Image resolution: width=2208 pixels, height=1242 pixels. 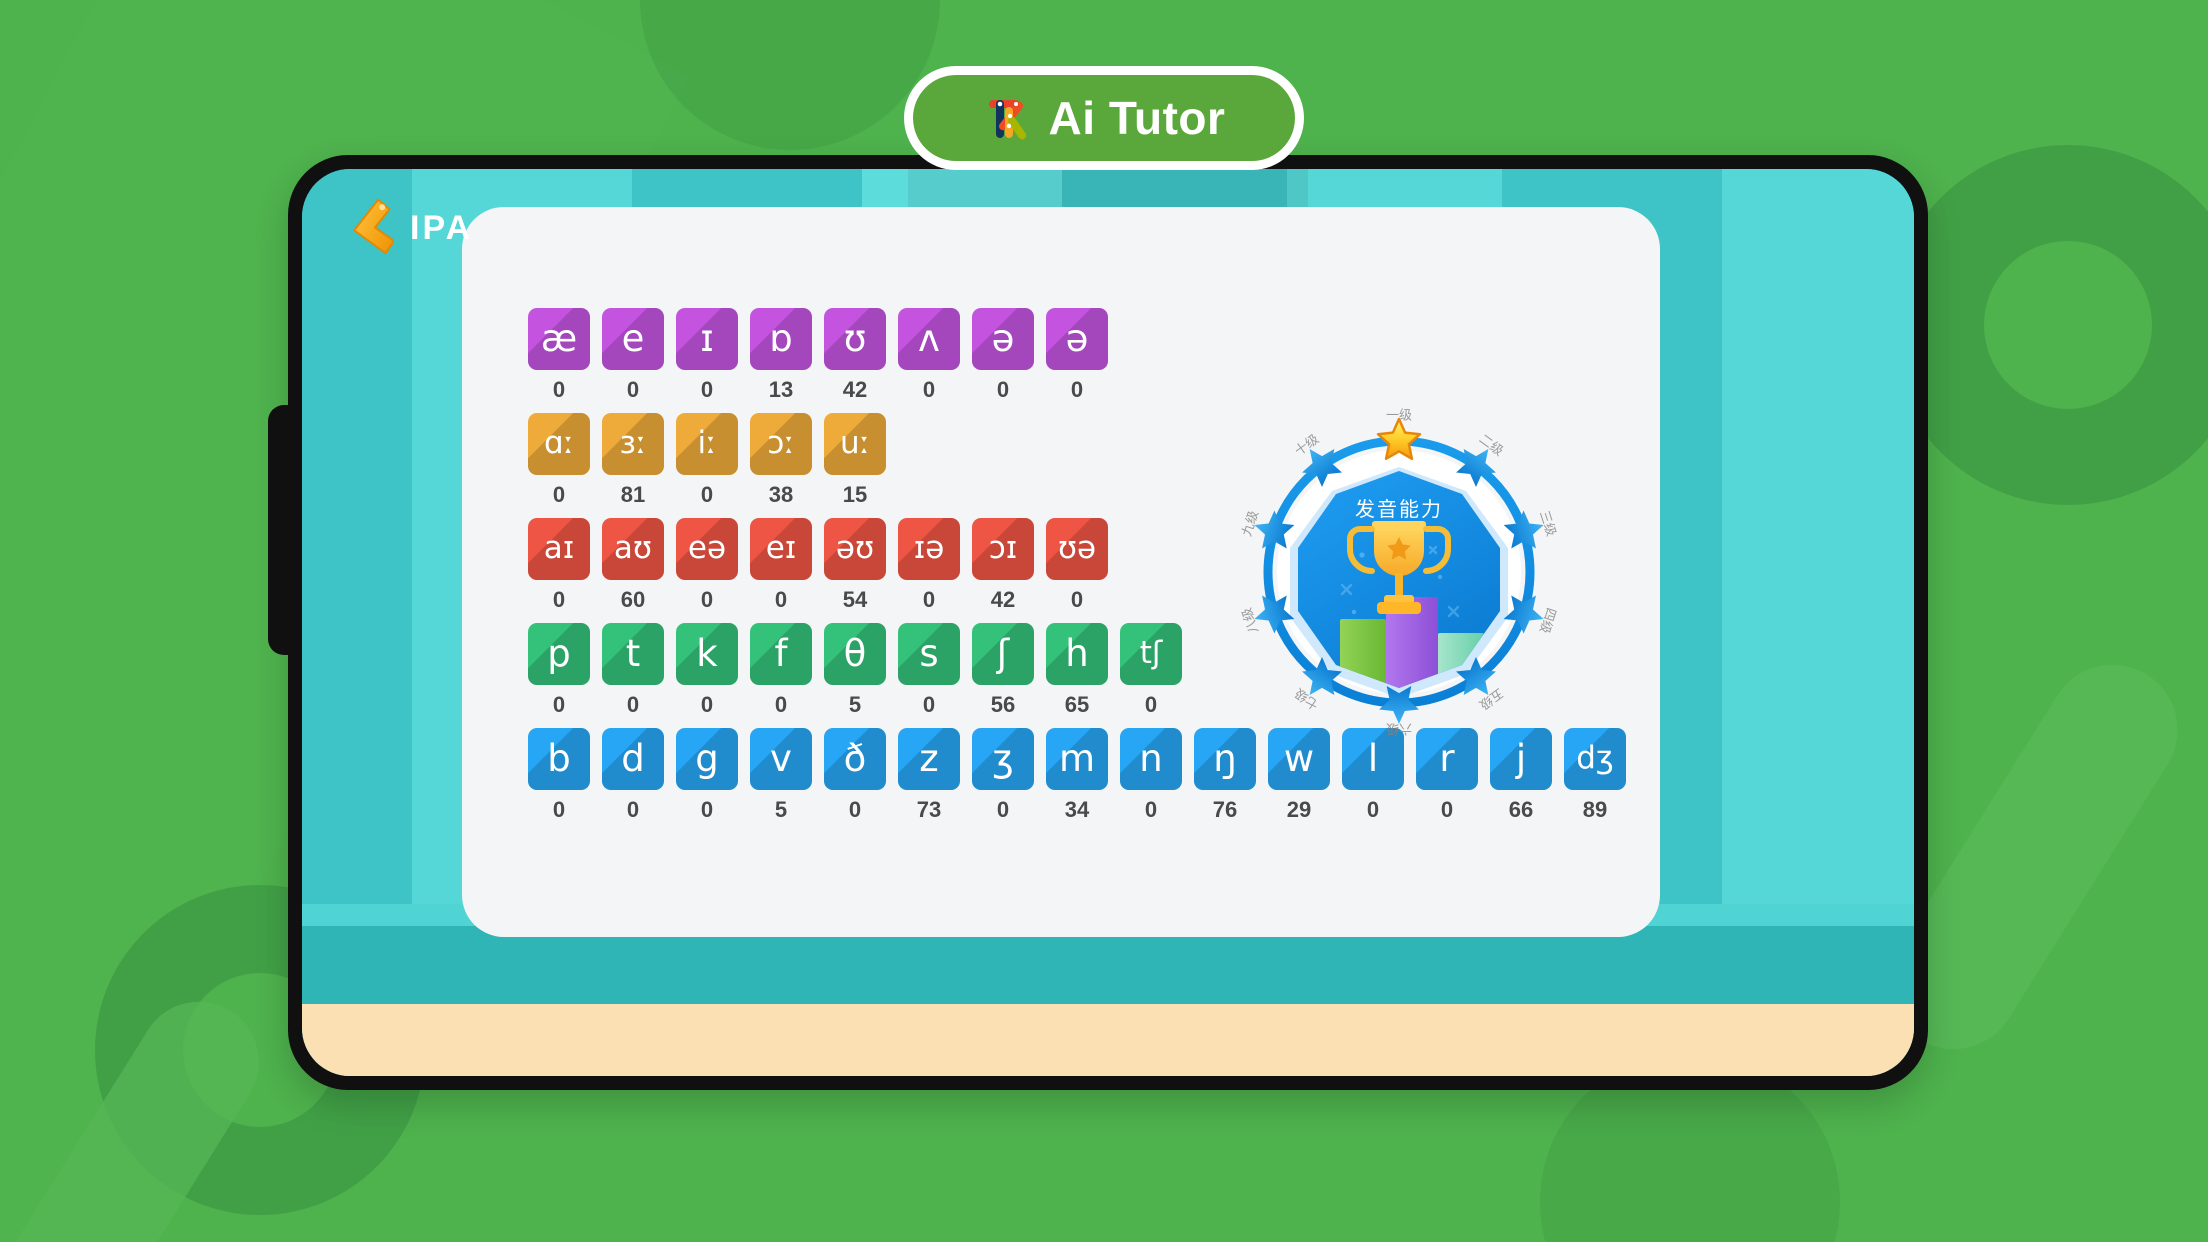 I want to click on ipa-symbol: s, so click(x=929, y=653).